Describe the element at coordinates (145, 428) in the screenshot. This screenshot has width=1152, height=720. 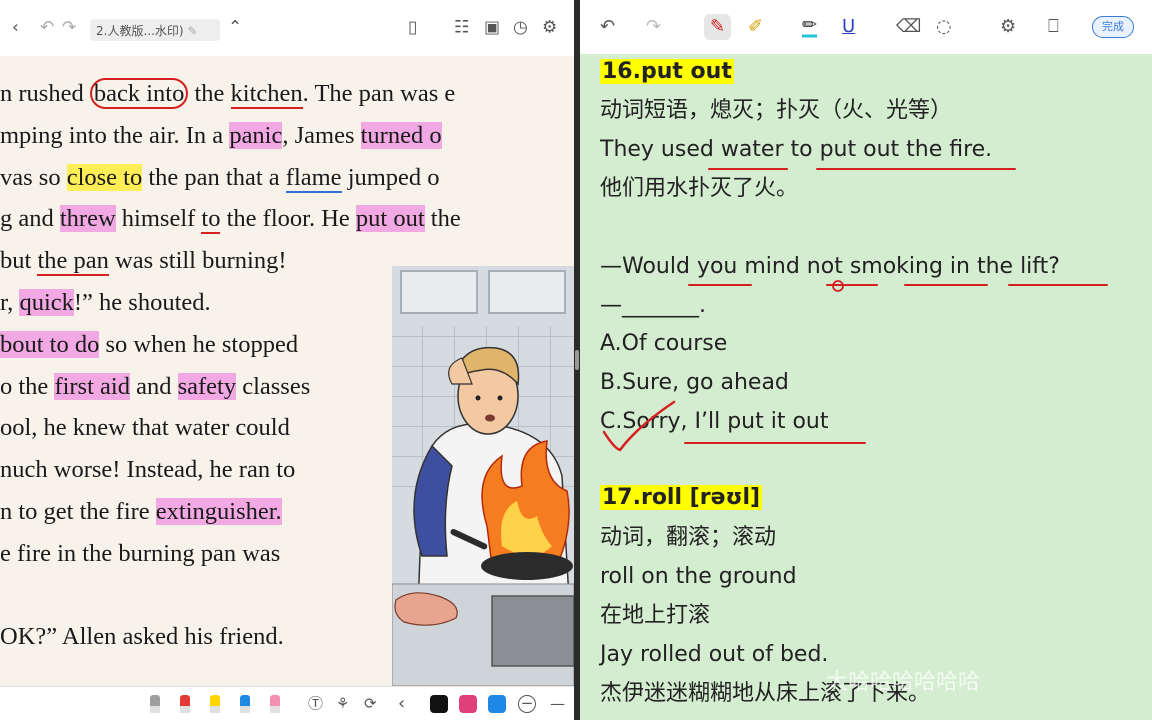
I see `book-text-span: ool, he knew that water could` at that location.